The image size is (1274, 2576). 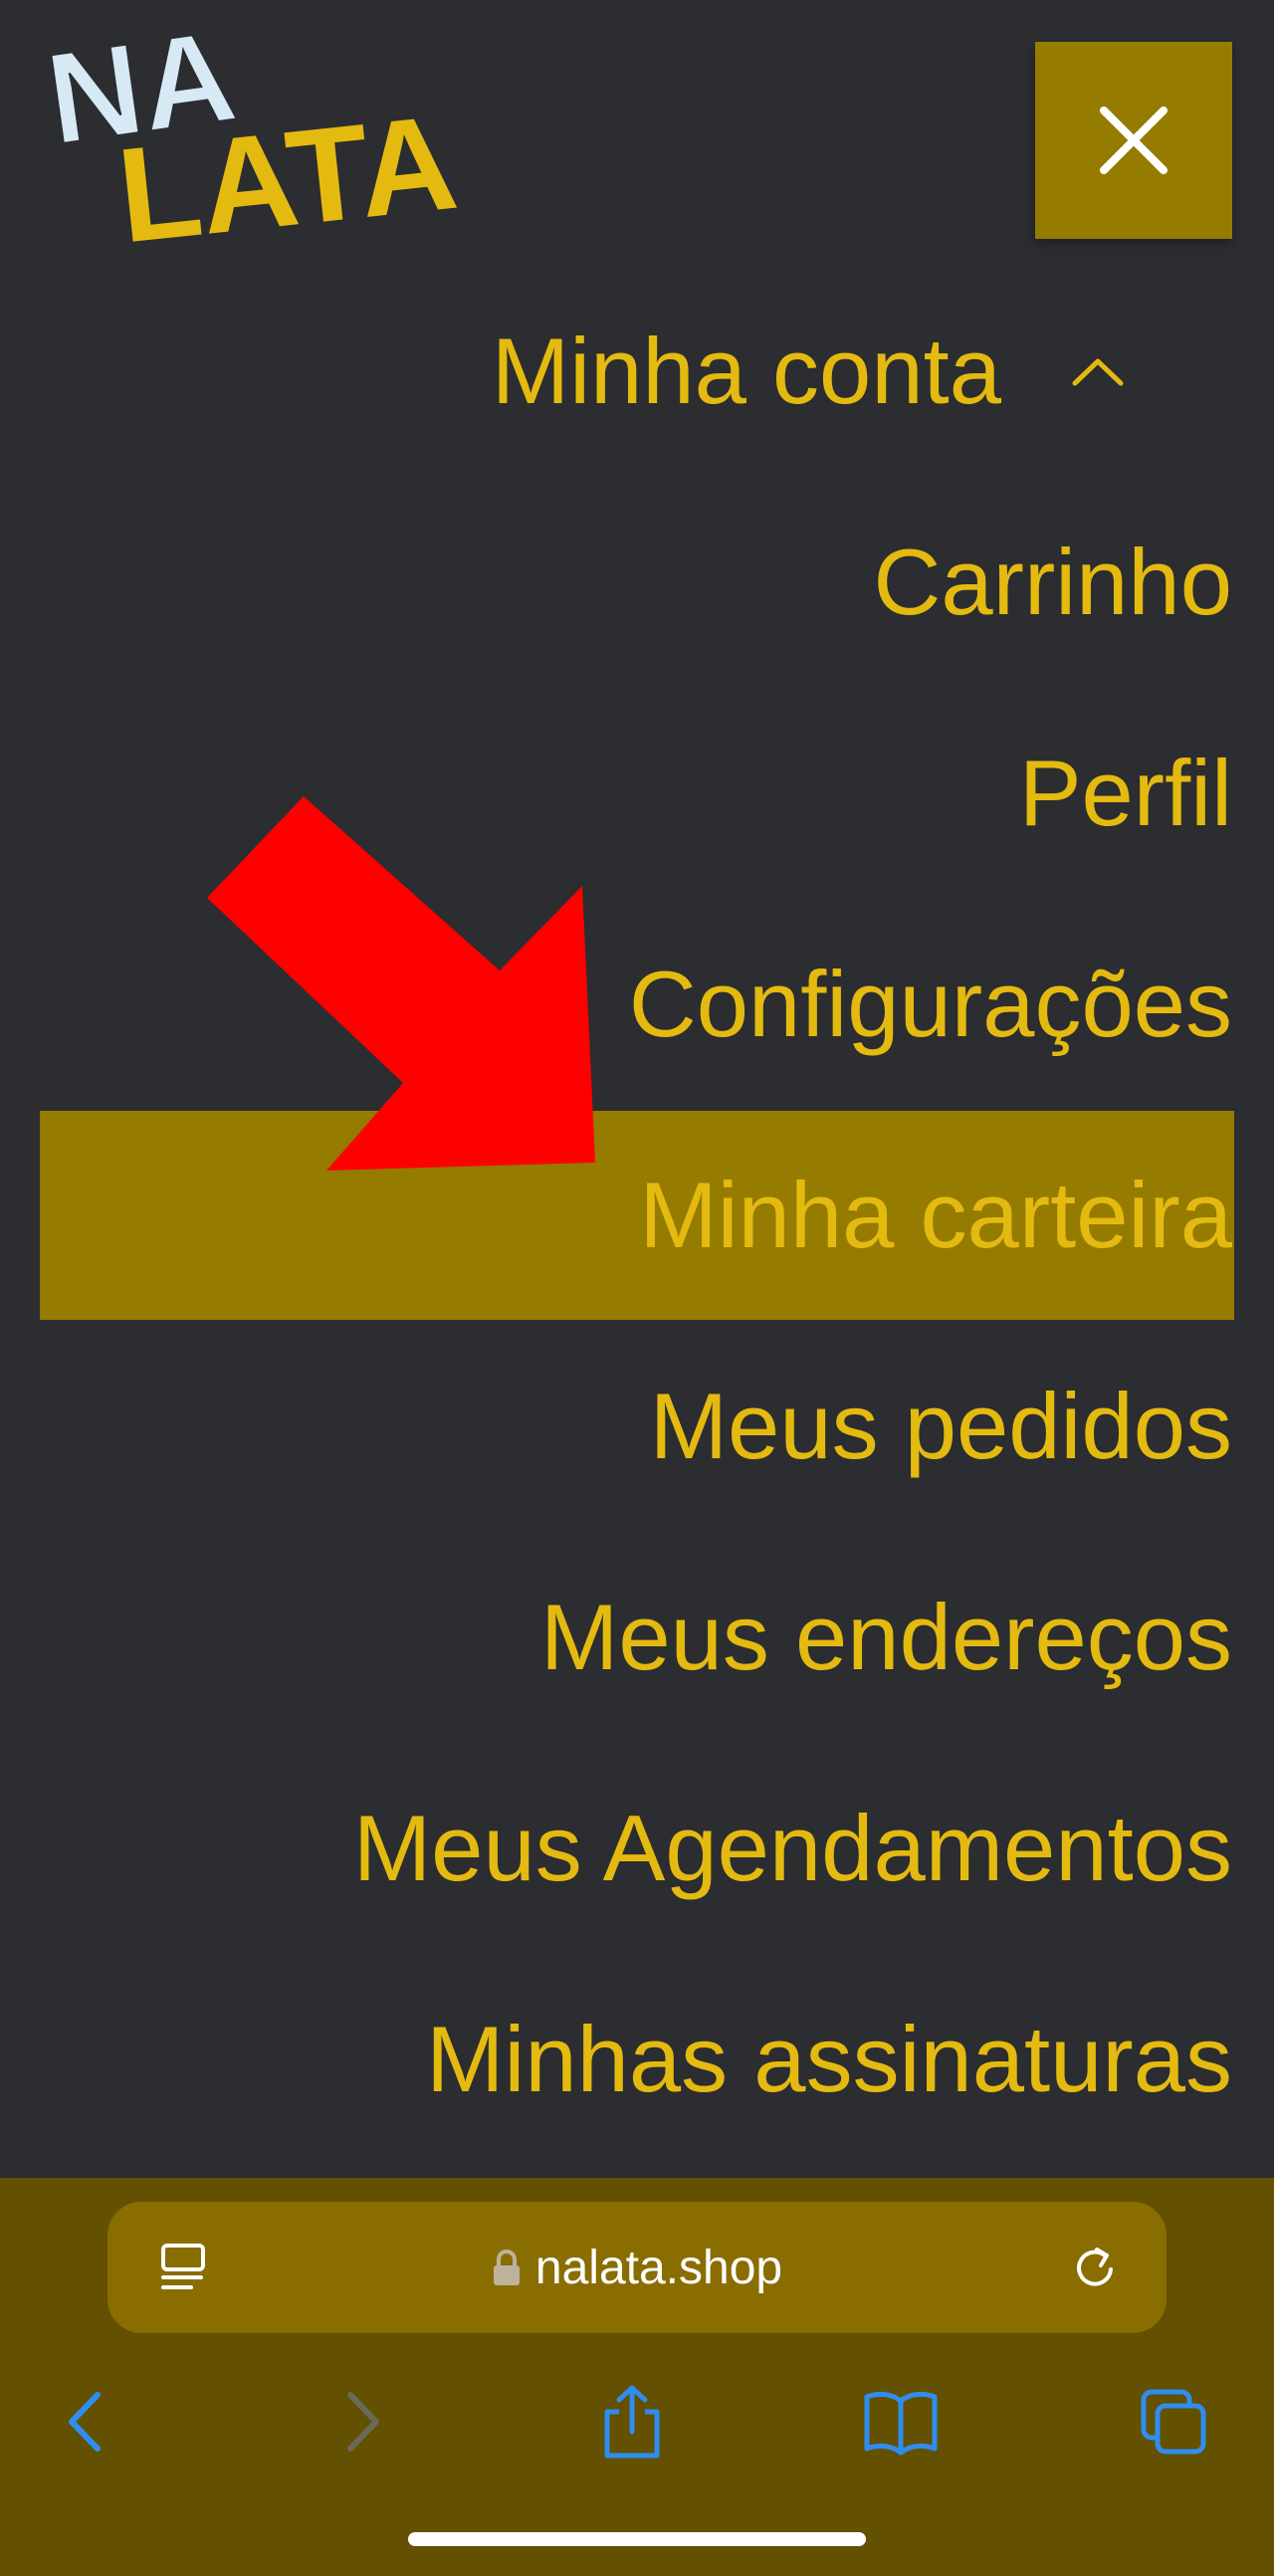 What do you see at coordinates (637, 2539) in the screenshot?
I see `home-indicator` at bounding box center [637, 2539].